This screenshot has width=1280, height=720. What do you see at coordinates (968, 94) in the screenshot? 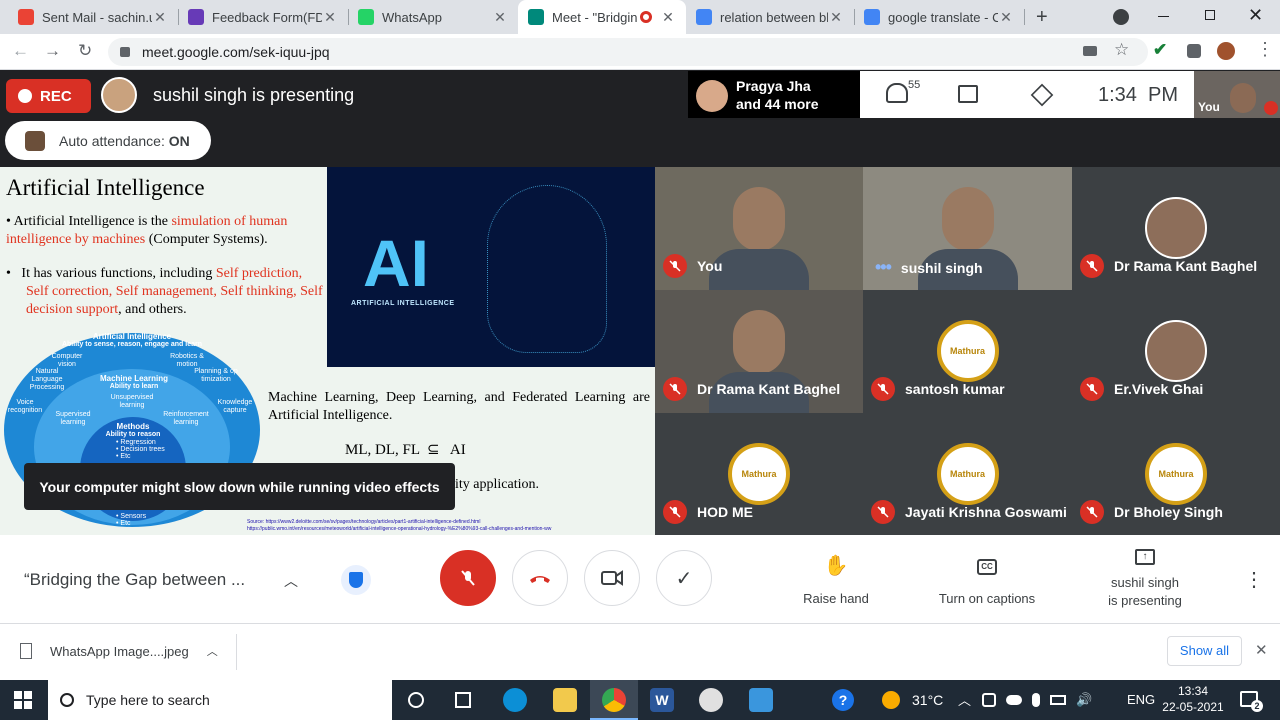
I see `chat-button` at bounding box center [968, 94].